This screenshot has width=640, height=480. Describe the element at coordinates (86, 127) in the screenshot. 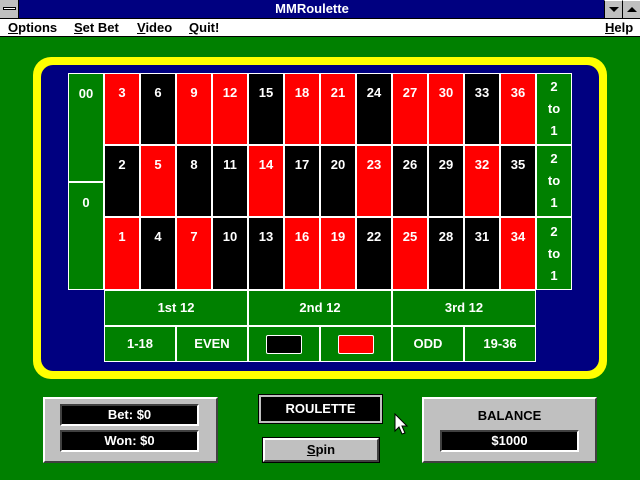

I see `bet-00: 00` at that location.